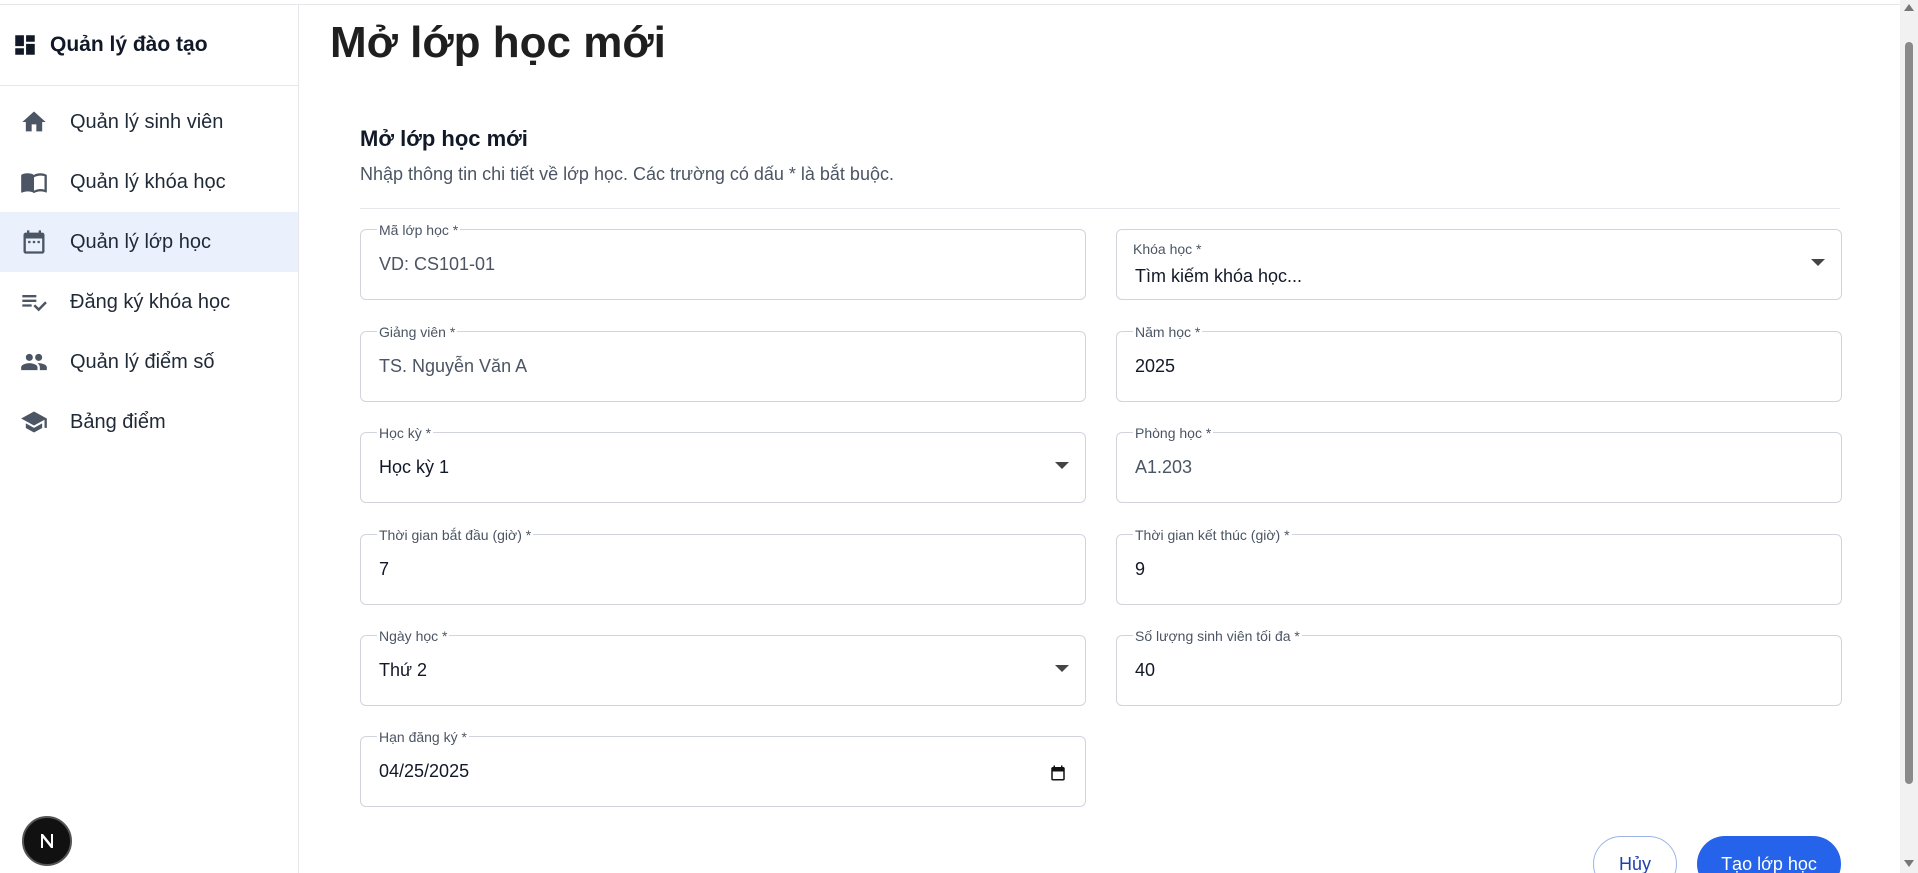  Describe the element at coordinates (453, 366) in the screenshot. I see `lecturer-placeholder: TS. Nguyễn Văn A` at that location.